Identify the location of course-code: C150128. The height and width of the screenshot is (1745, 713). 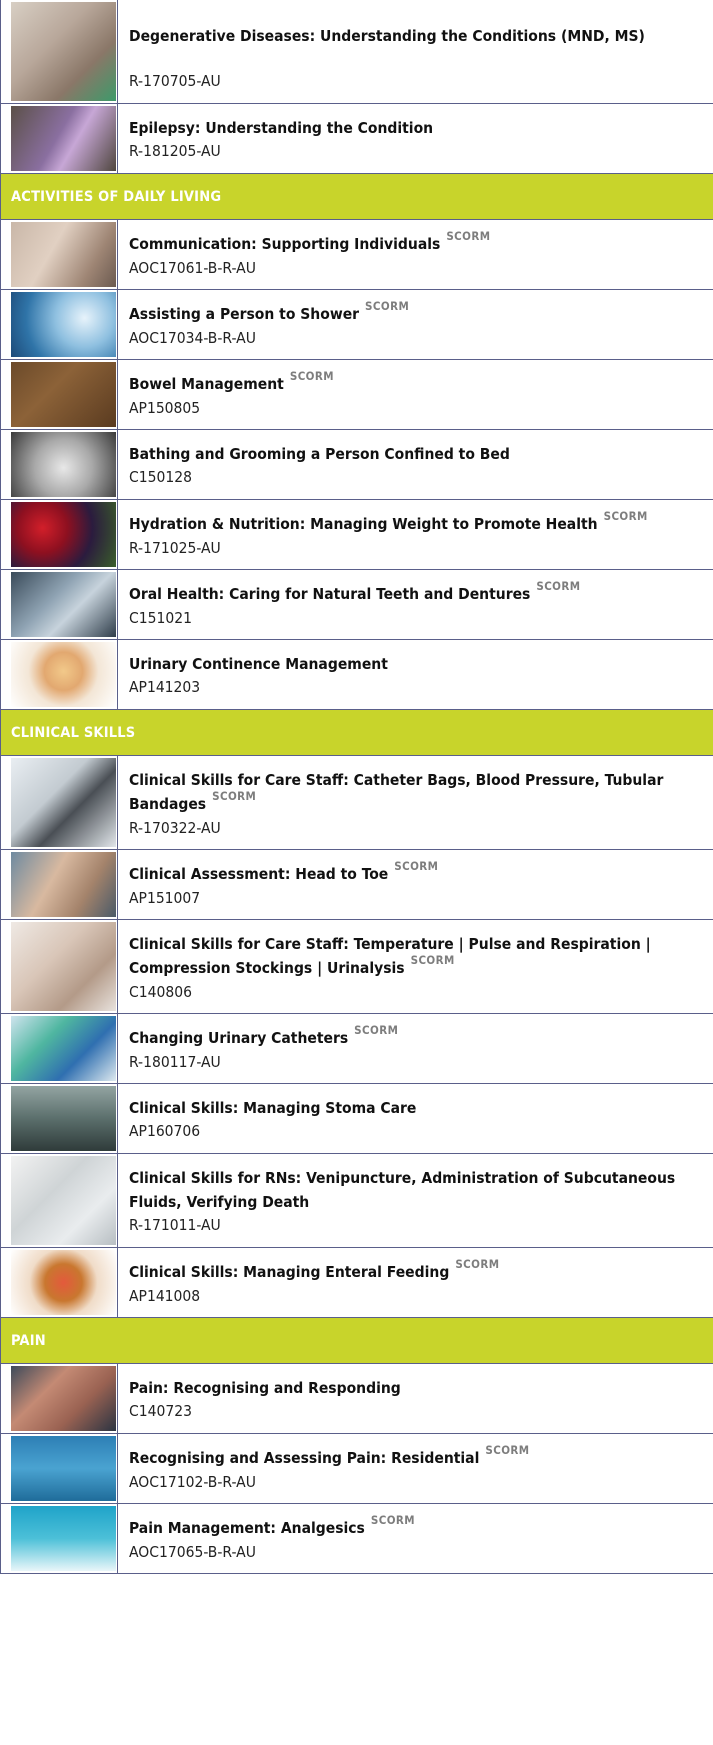
(160, 477).